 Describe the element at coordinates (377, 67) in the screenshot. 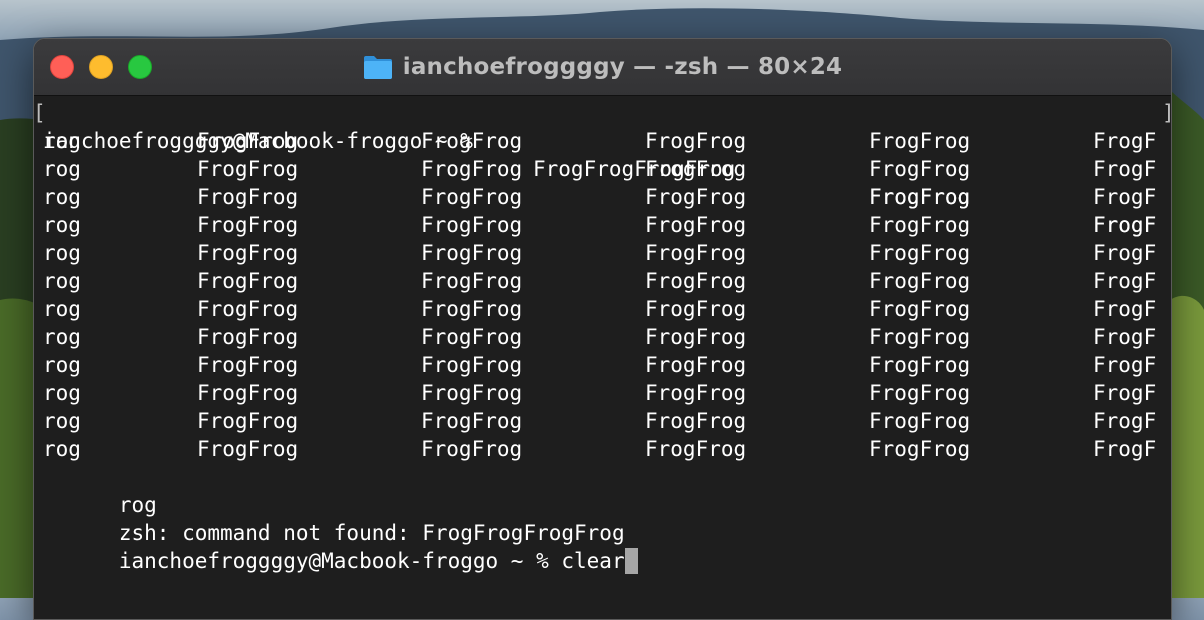

I see `folder-icon` at that location.